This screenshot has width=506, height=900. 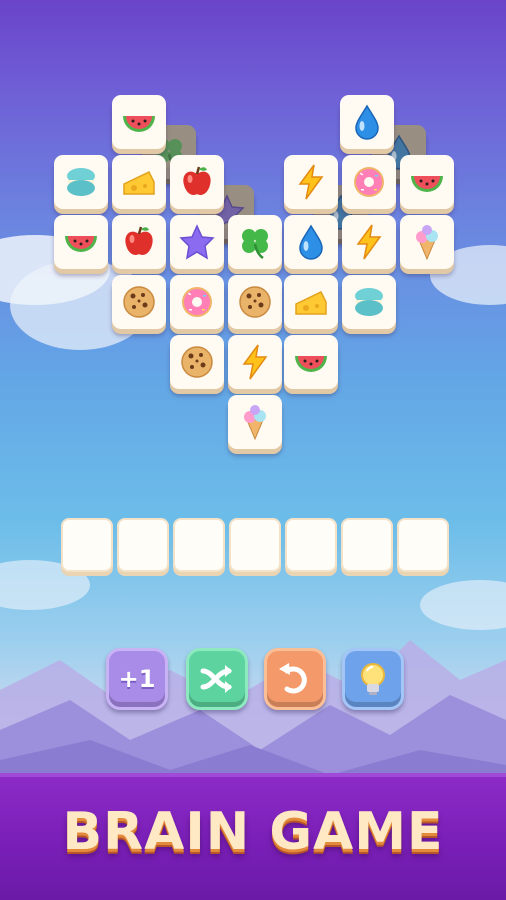 I want to click on tile-star, so click(x=197, y=242).